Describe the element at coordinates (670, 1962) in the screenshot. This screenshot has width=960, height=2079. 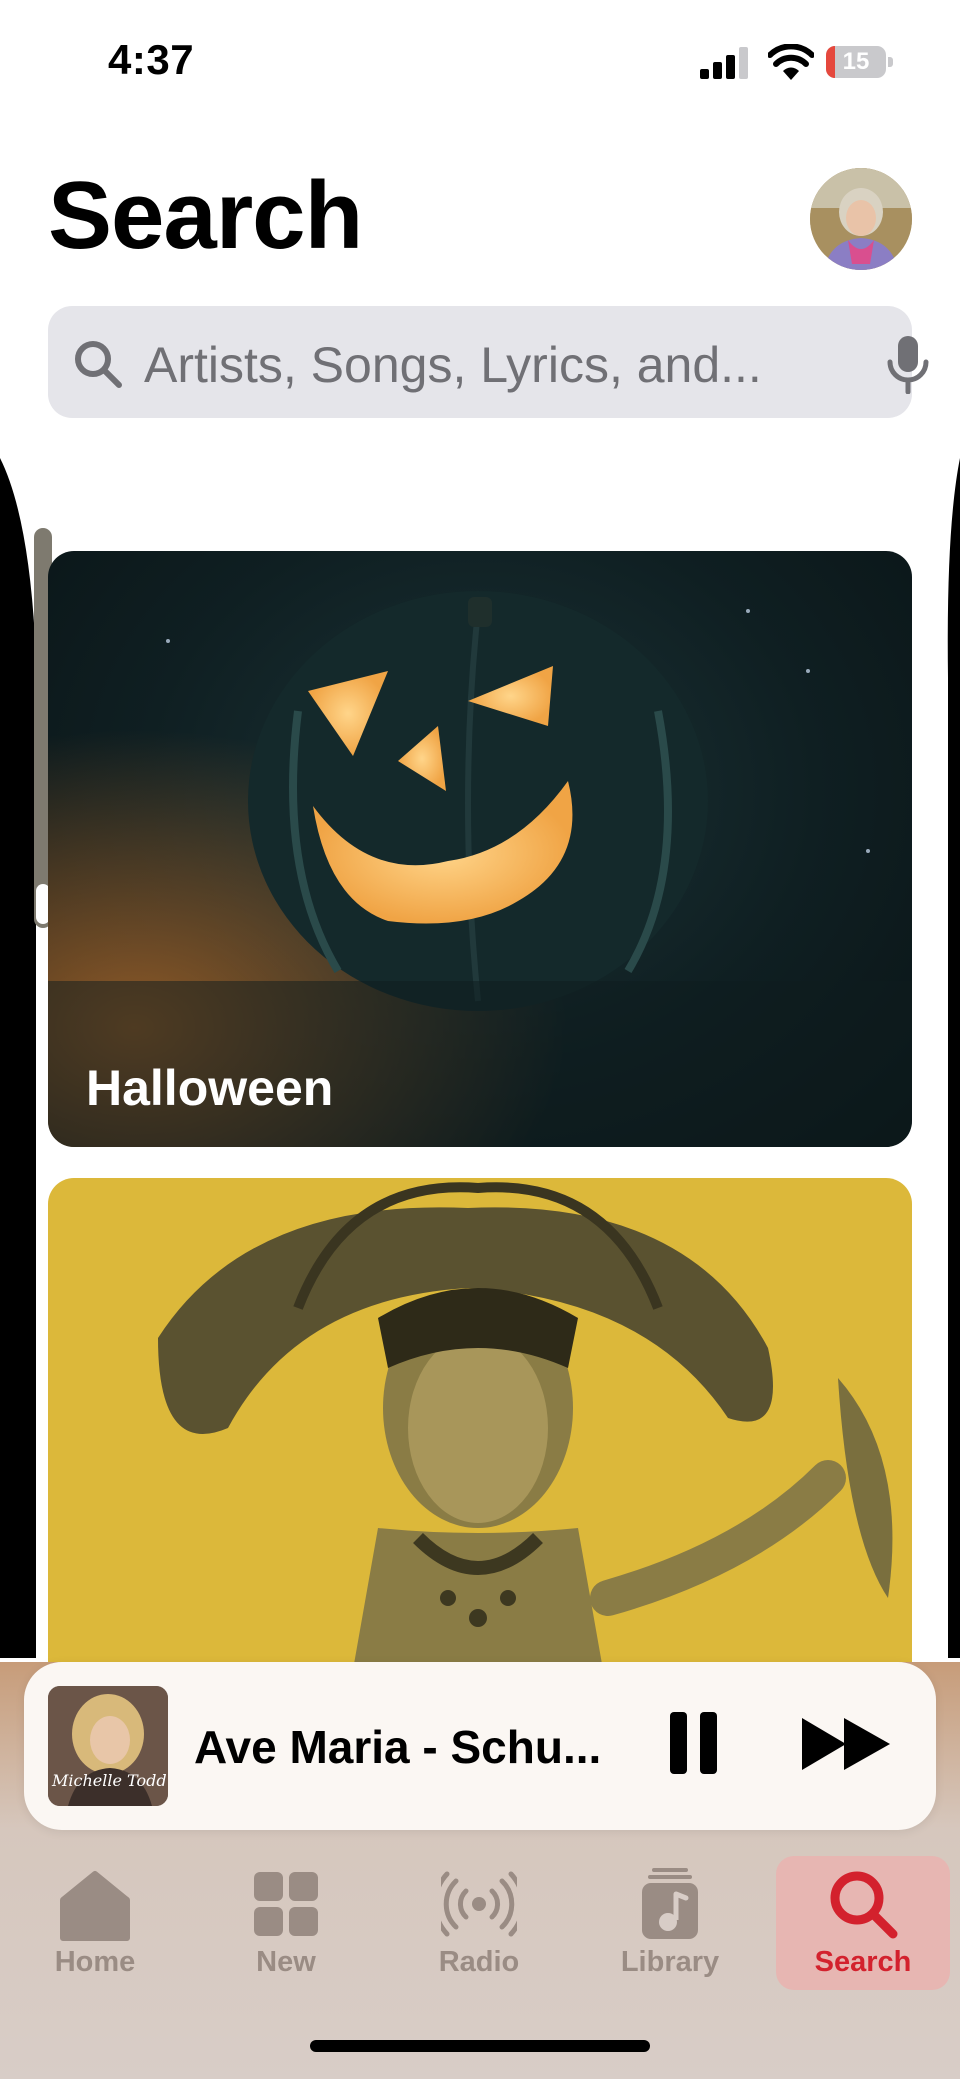
I see `tab-label: Library` at that location.